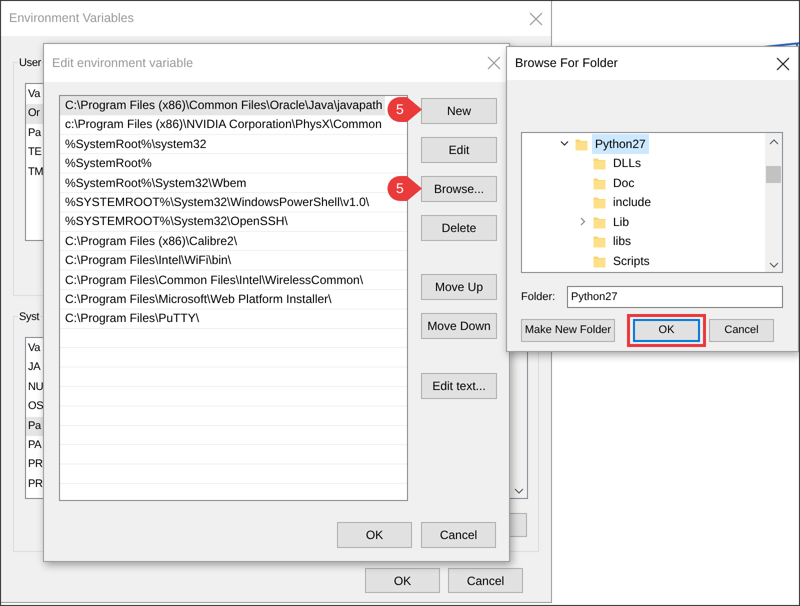 Image resolution: width=800 pixels, height=606 pixels. I want to click on scroll-up-icon, so click(773, 142).